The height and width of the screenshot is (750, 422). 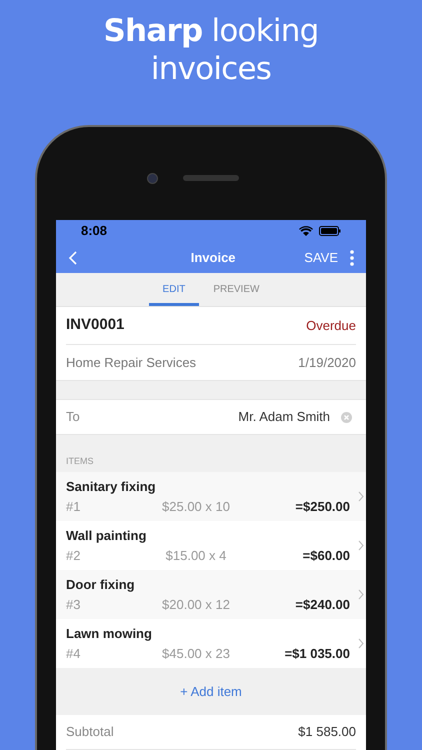 What do you see at coordinates (211, 69) in the screenshot?
I see `headline: invoices` at bounding box center [211, 69].